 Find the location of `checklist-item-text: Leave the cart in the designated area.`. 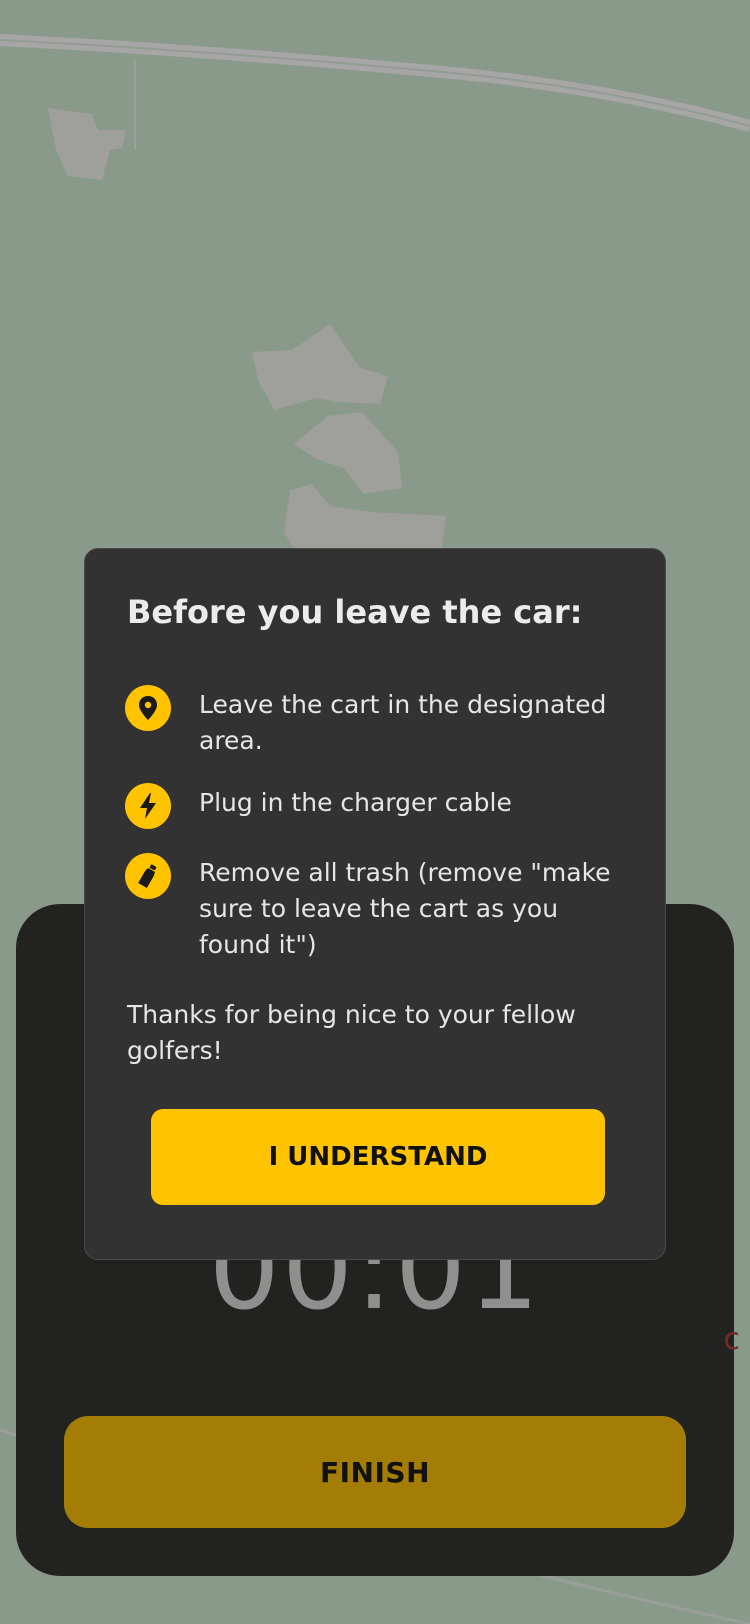

checklist-item-text: Leave the cart in the designated area. is located at coordinates (403, 722).